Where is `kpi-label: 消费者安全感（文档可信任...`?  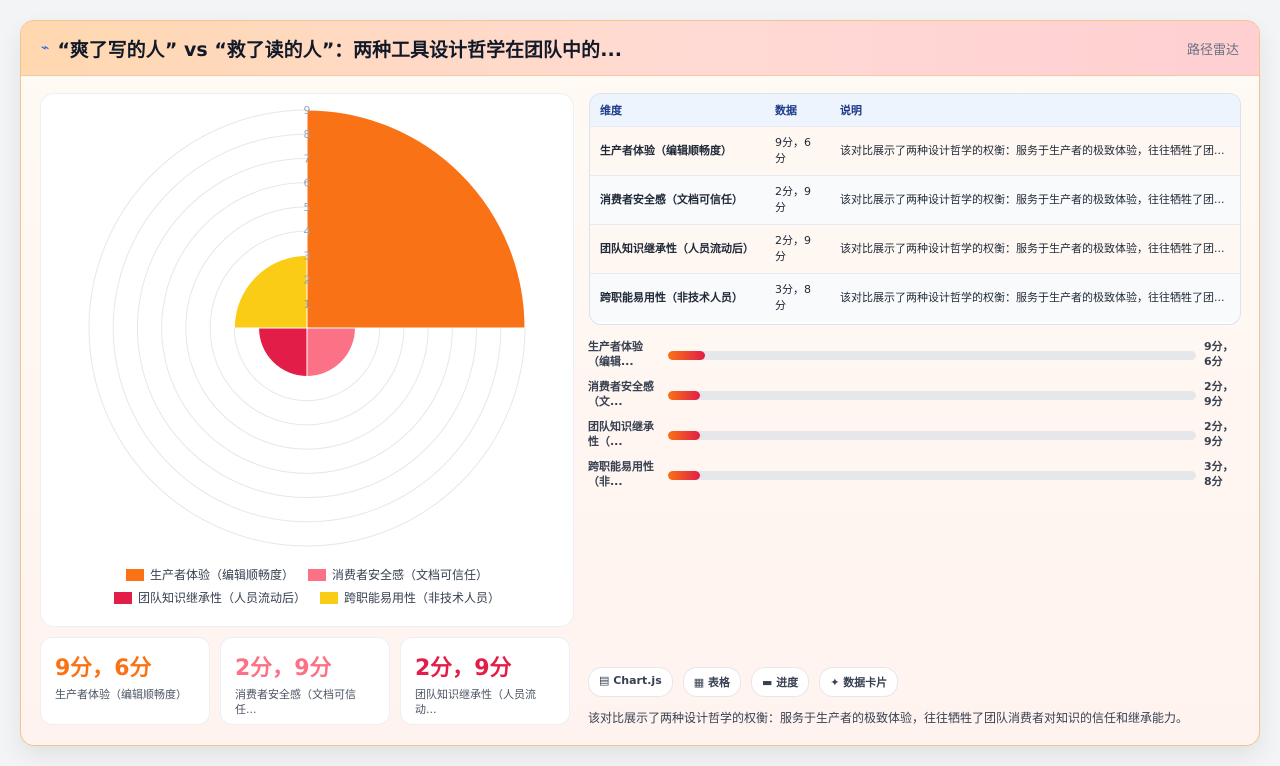 kpi-label: 消费者安全感（文档可信任... is located at coordinates (295, 702).